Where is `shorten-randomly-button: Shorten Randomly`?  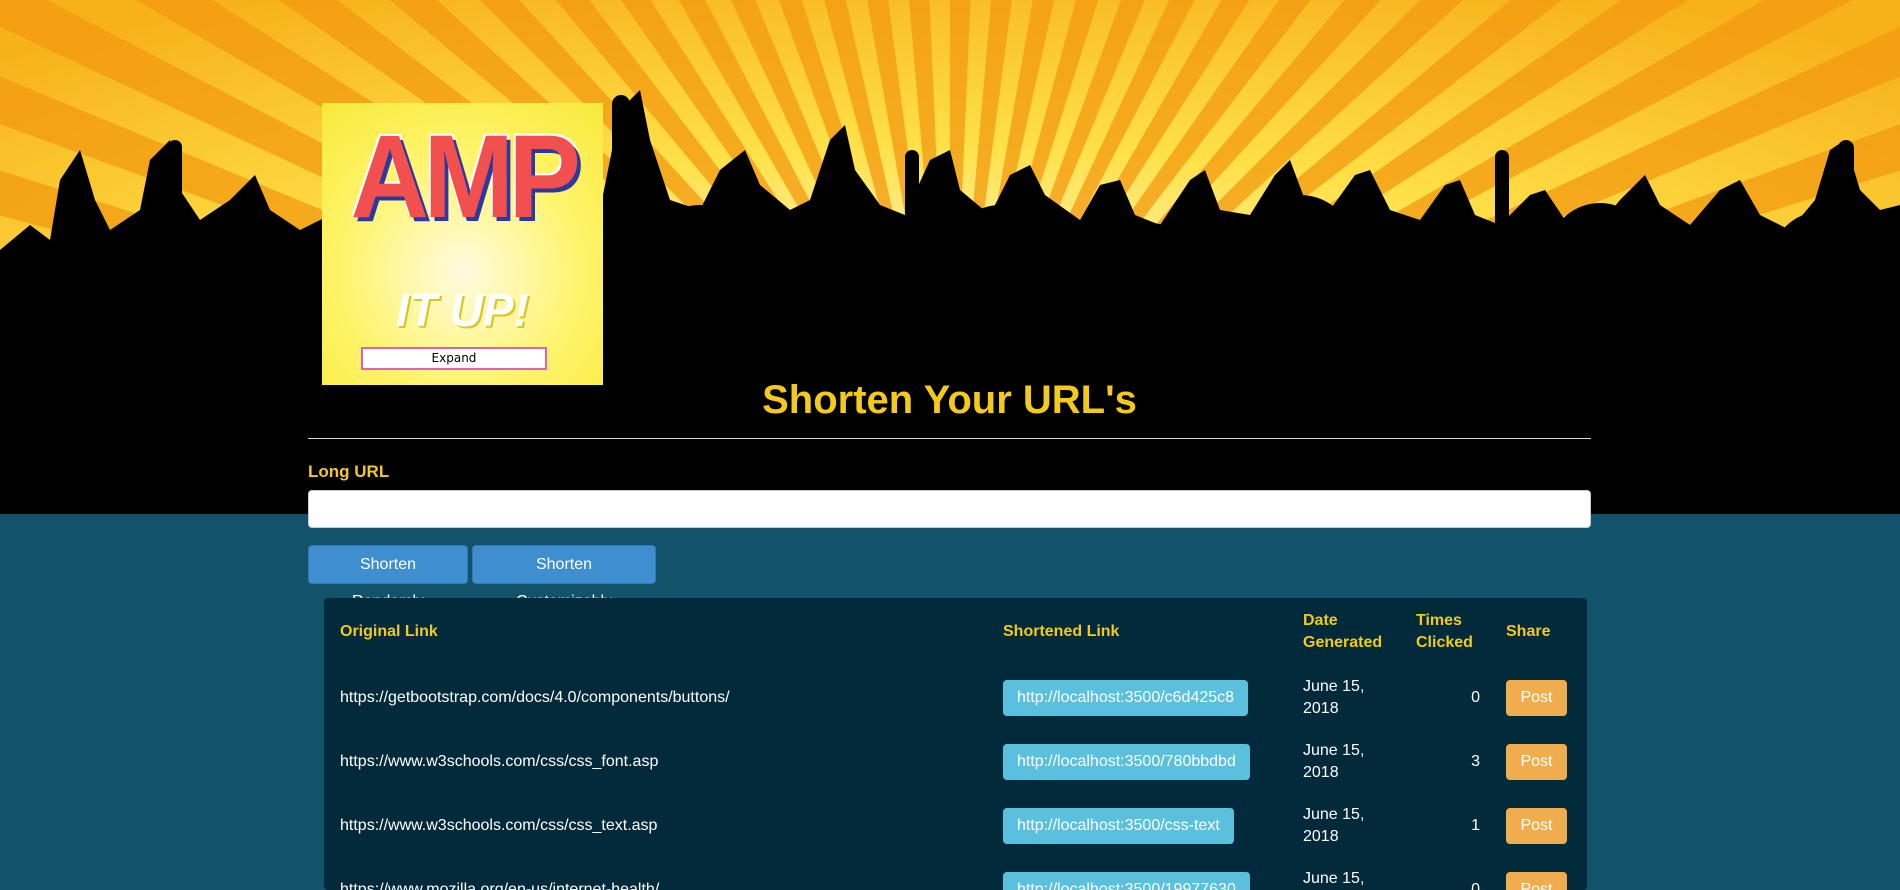 shorten-randomly-button: Shorten Randomly is located at coordinates (388, 577).